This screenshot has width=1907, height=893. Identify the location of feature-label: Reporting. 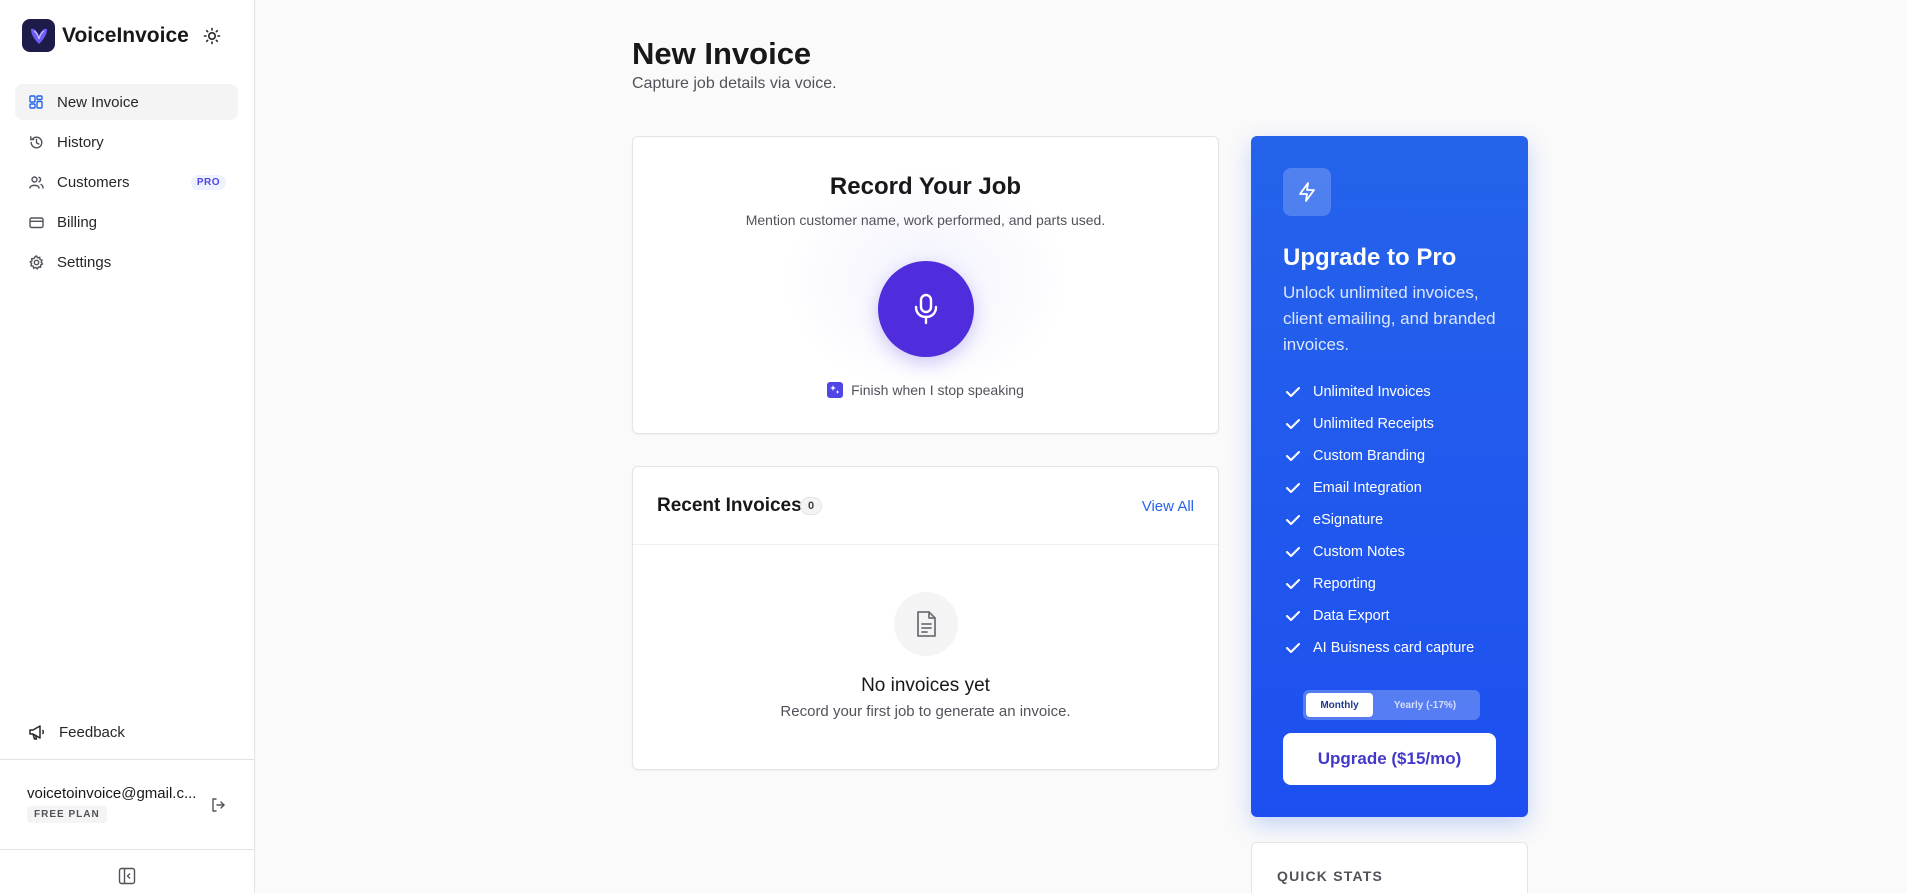
(1344, 584).